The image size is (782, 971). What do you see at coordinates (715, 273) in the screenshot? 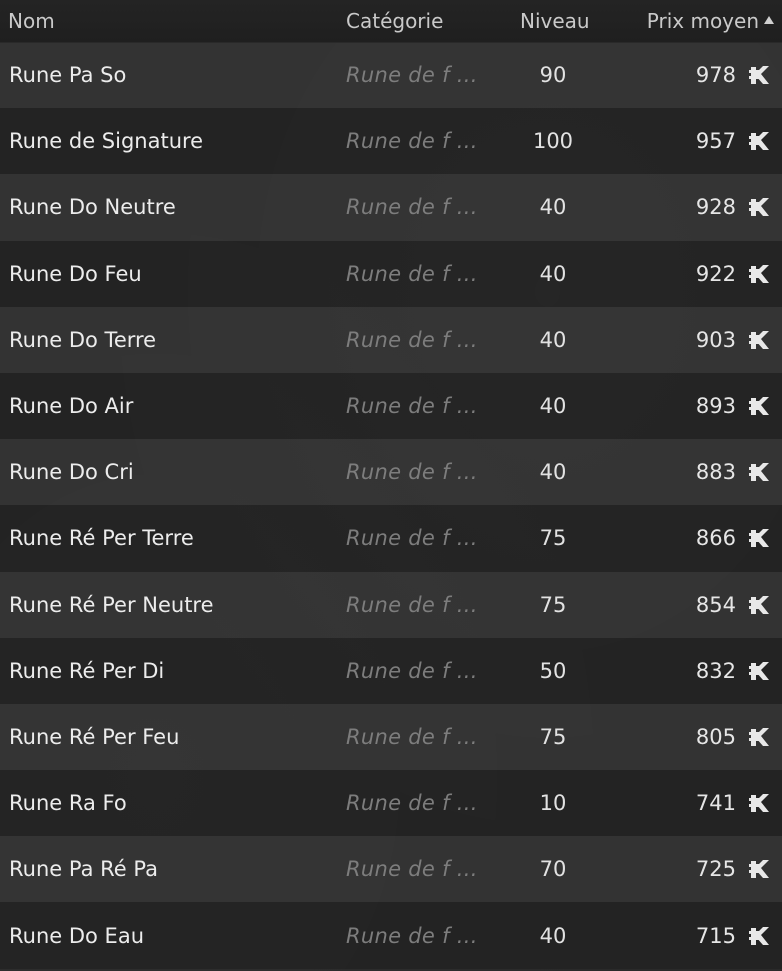
I see `item-price: 922` at bounding box center [715, 273].